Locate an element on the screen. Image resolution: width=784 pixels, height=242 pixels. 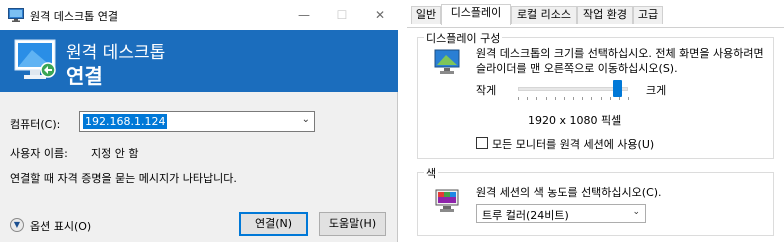
tab-experience: 작업 환경 is located at coordinates (605, 15).